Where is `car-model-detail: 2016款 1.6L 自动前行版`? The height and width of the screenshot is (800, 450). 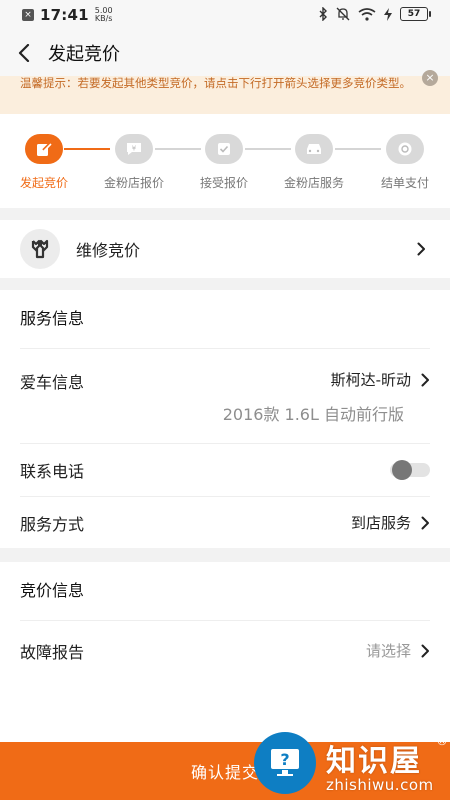 car-model-detail: 2016款 1.6L 自动前行版 is located at coordinates (313, 414).